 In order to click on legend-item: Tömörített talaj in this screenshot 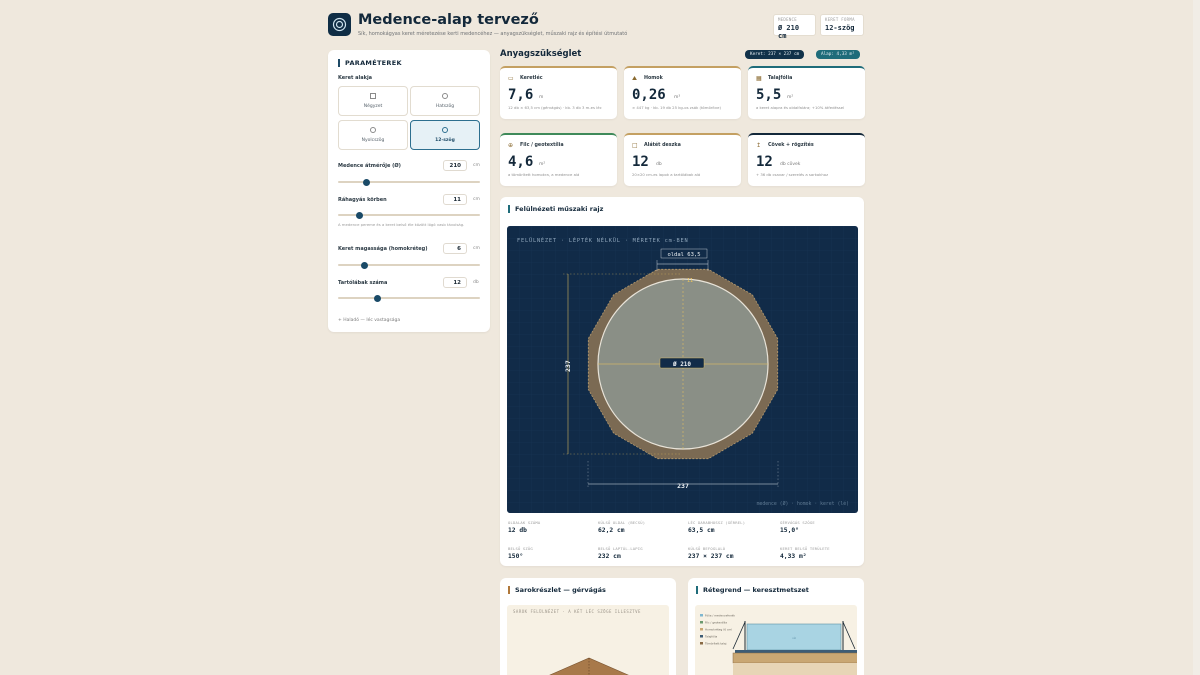, I will do `click(715, 643)`.